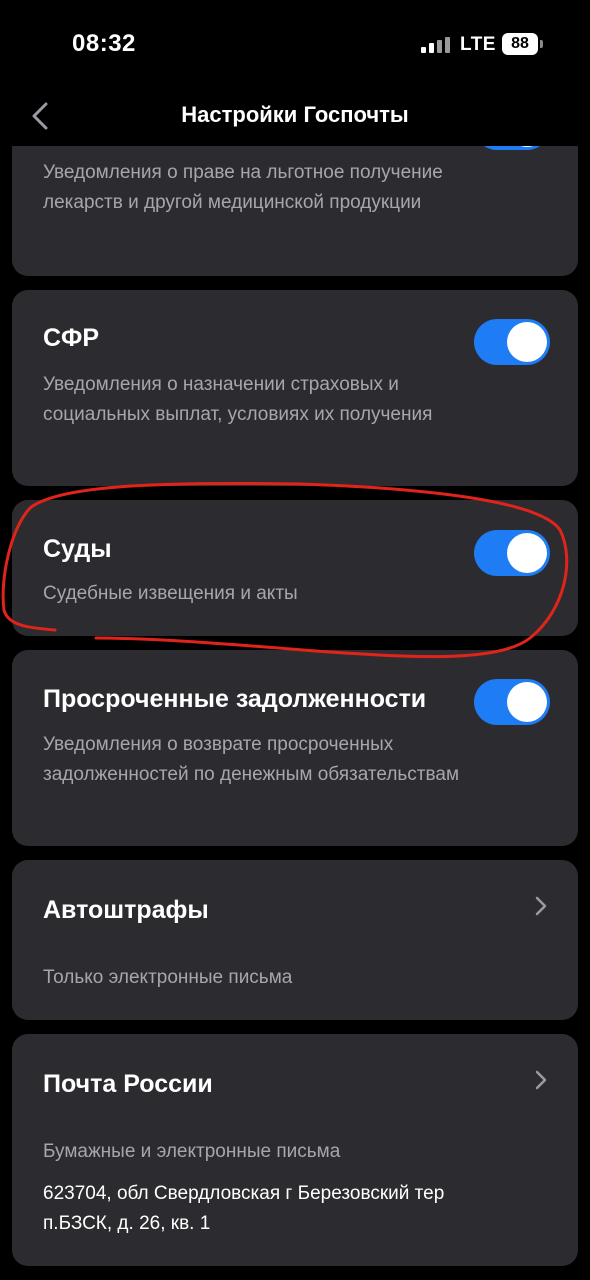 This screenshot has height=1280, width=590. What do you see at coordinates (235, 699) in the screenshot?
I see `card-title: Просроченные задолженности` at bounding box center [235, 699].